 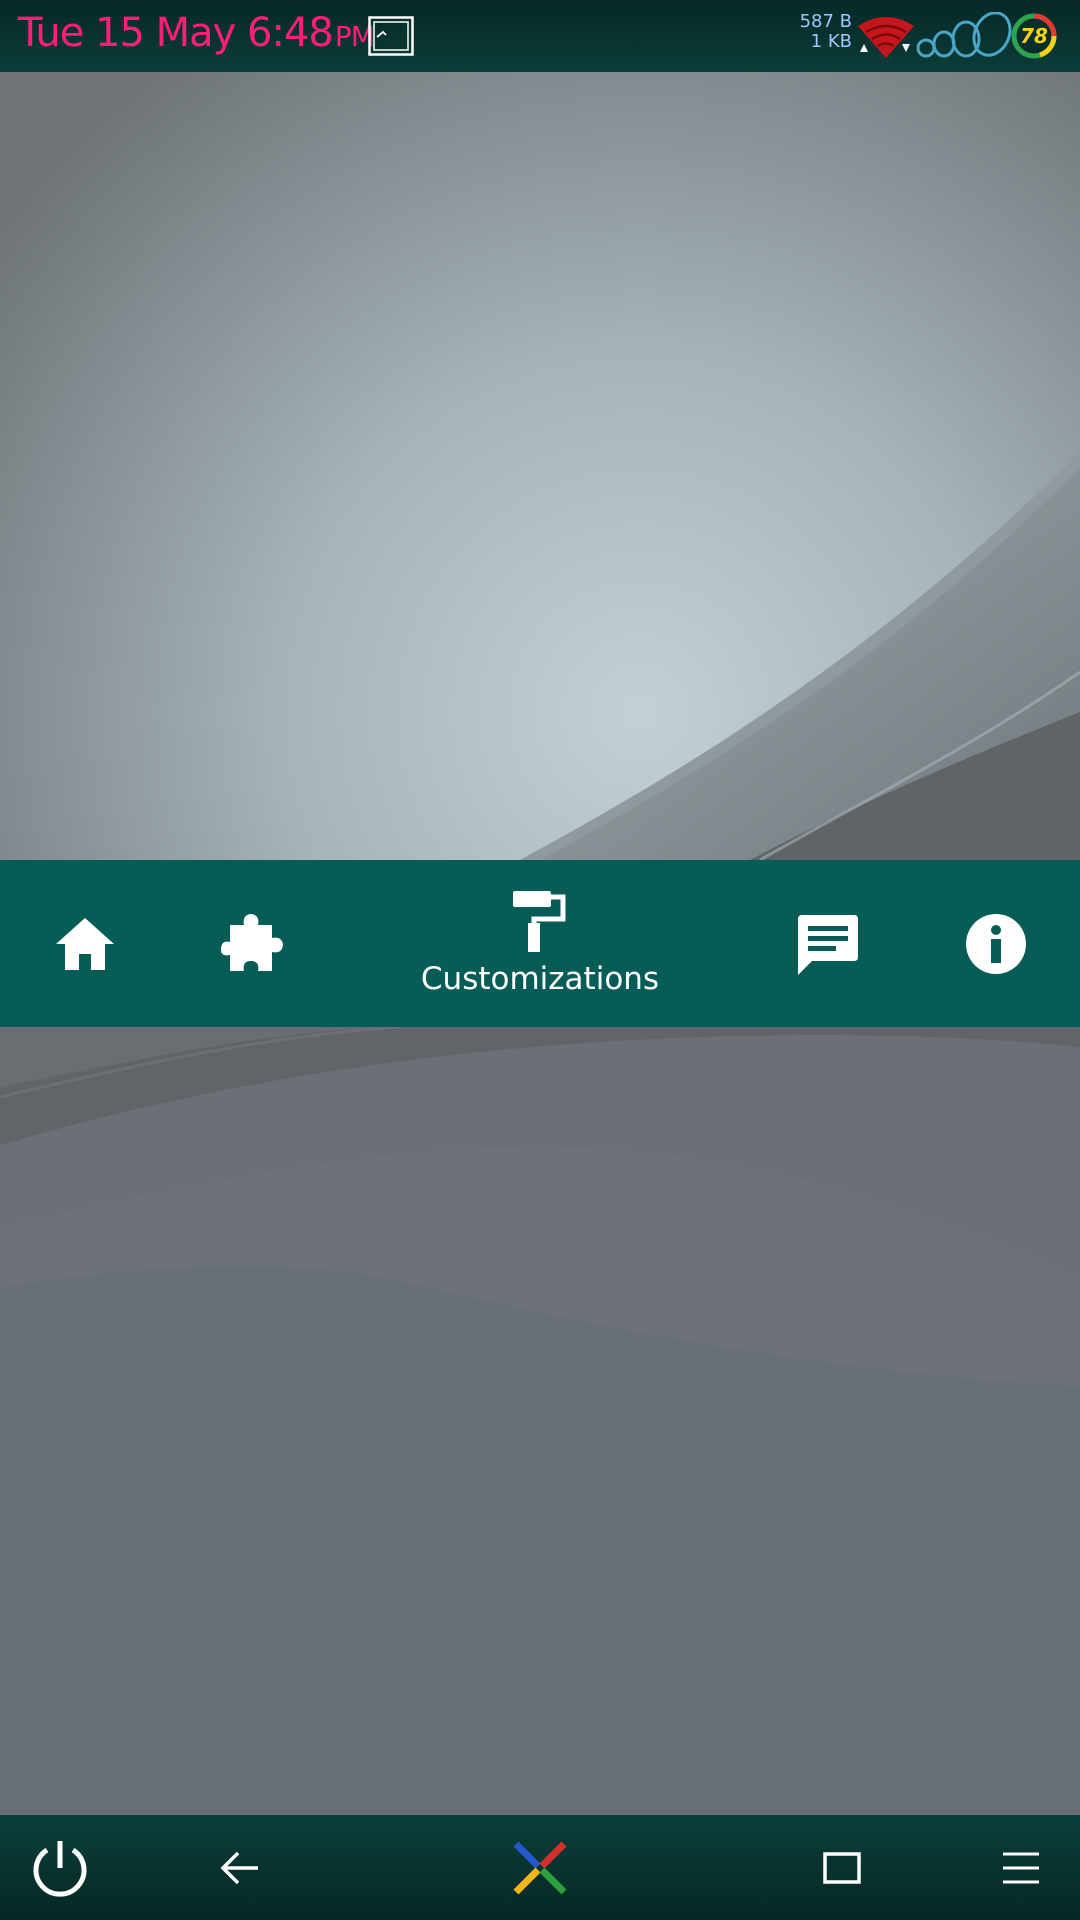 I want to click on status-clock: Tue 15 May 6:48PM, so click(x=196, y=33).